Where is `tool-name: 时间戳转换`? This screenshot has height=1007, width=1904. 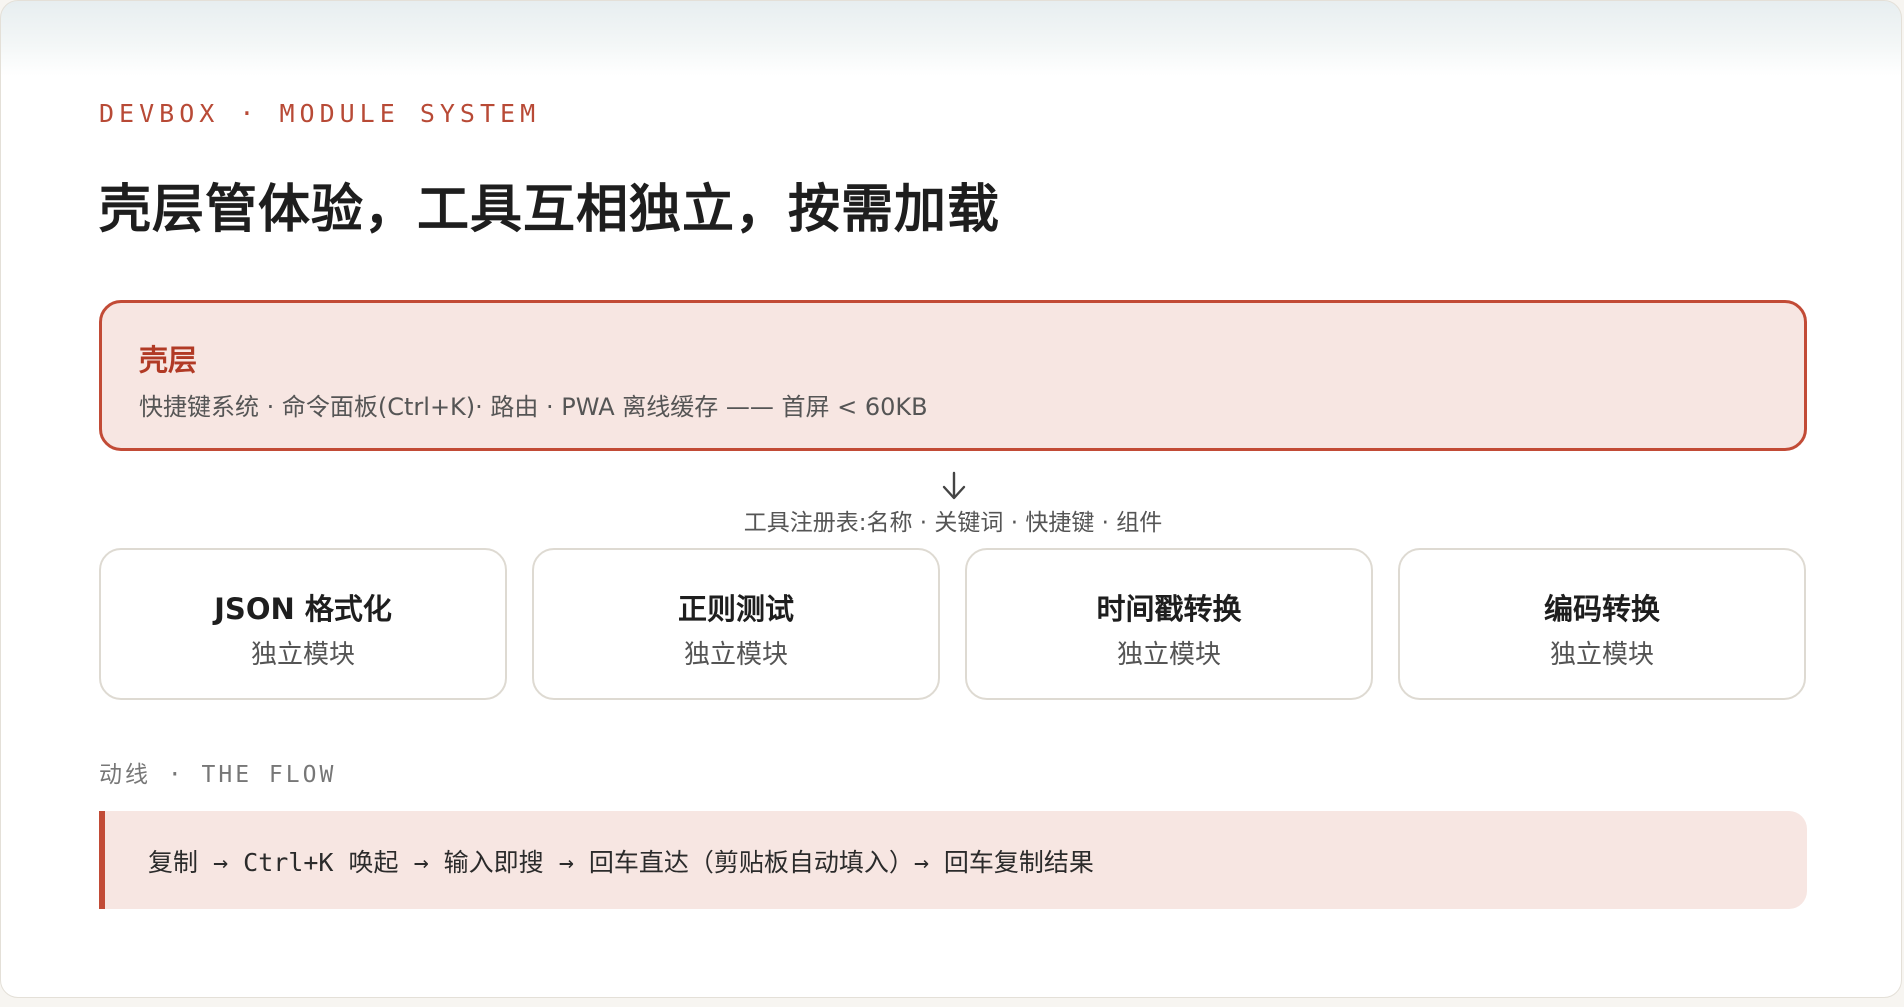 tool-name: 时间戳转换 is located at coordinates (1169, 609).